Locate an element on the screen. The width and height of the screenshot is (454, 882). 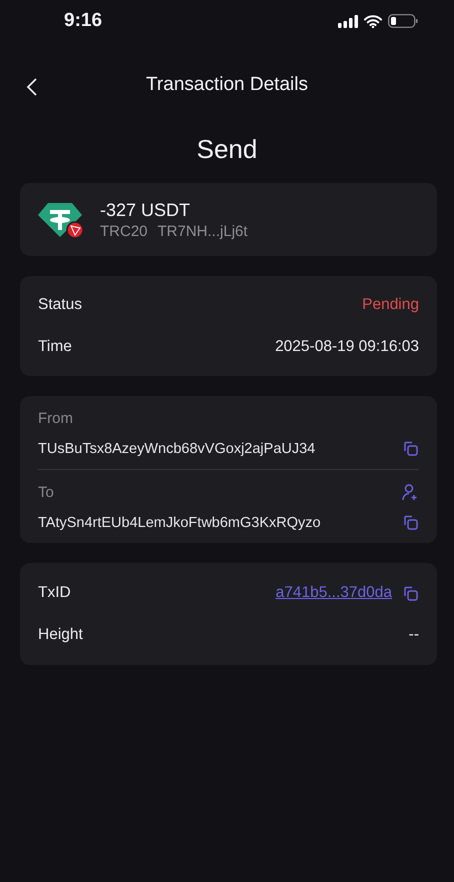
wallet-address: TUsBuTsx8AzeyWncb68vVGoxj2ajPaUJ34 is located at coordinates (177, 448).